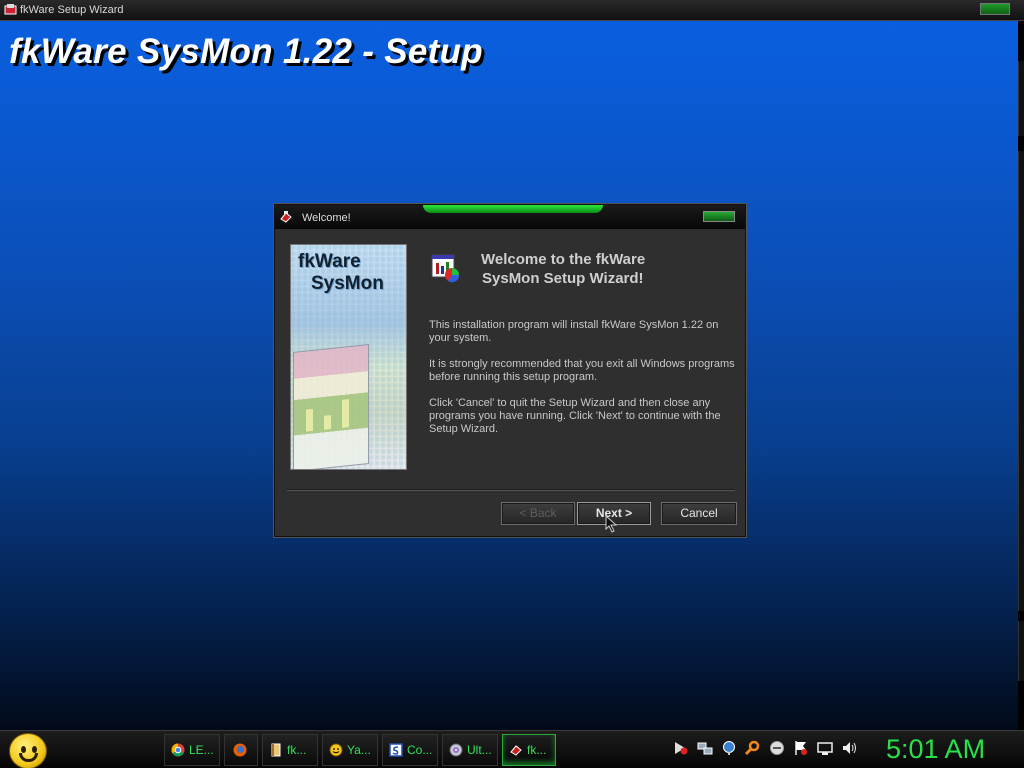 This screenshot has width=1024, height=768. What do you see at coordinates (825, 748) in the screenshot?
I see `network-connection-icon` at bounding box center [825, 748].